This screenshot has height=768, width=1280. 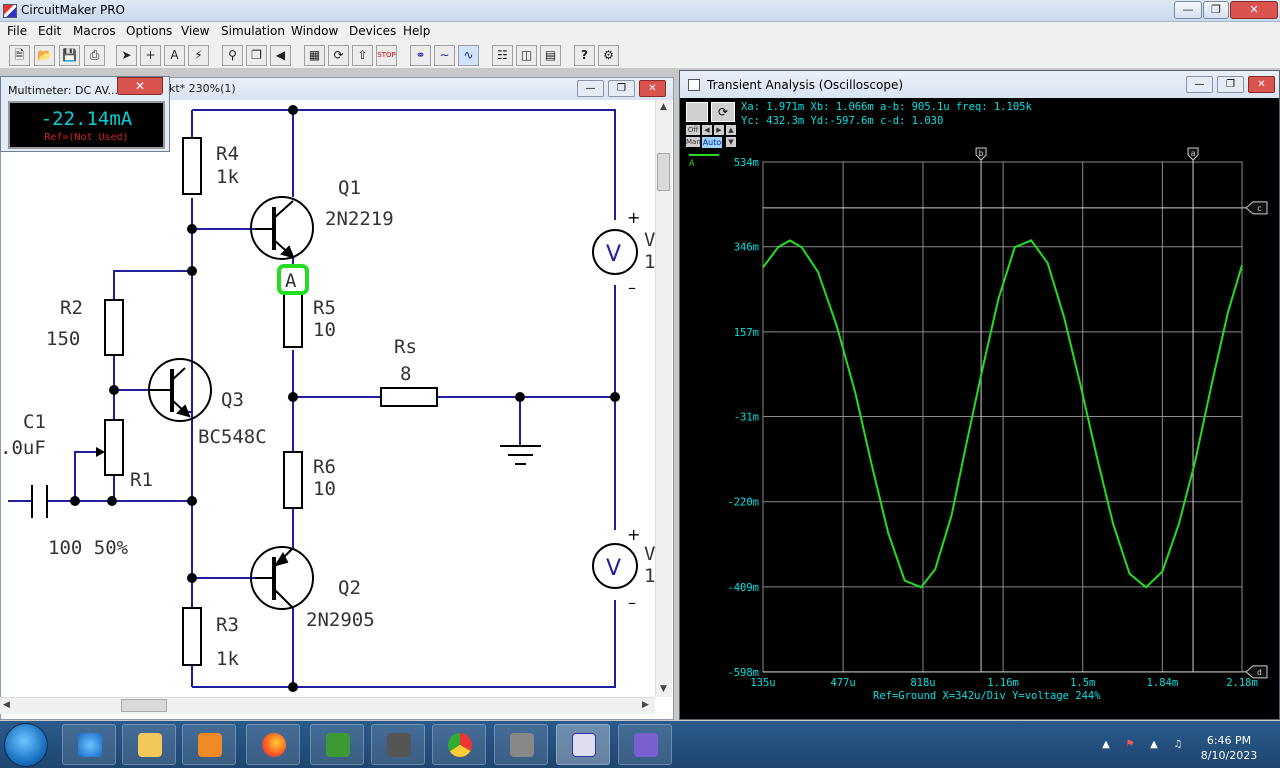 I want to click on multimeter-display: -22.14mA Ref=(Not Used), so click(x=86, y=125).